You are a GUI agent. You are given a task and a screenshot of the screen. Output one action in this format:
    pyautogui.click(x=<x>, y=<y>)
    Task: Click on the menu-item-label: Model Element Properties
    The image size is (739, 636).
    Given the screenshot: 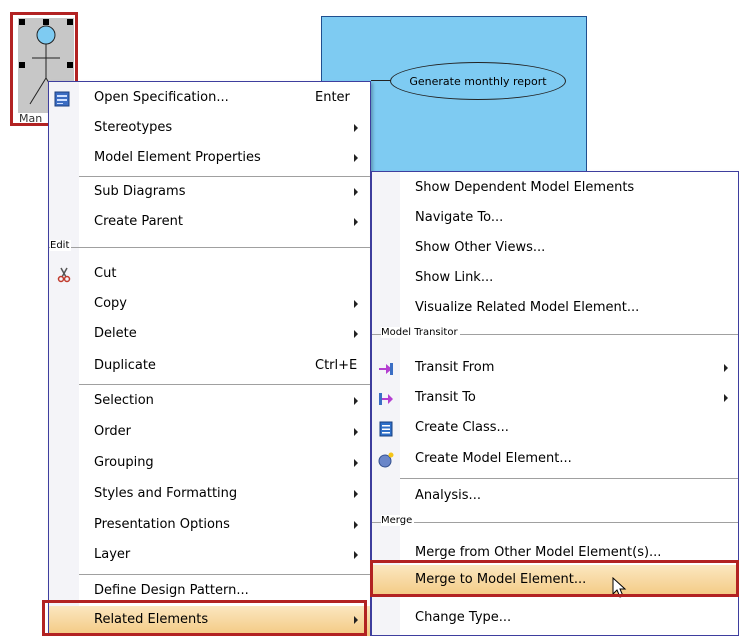 What is the action you would take?
    pyautogui.click(x=177, y=157)
    